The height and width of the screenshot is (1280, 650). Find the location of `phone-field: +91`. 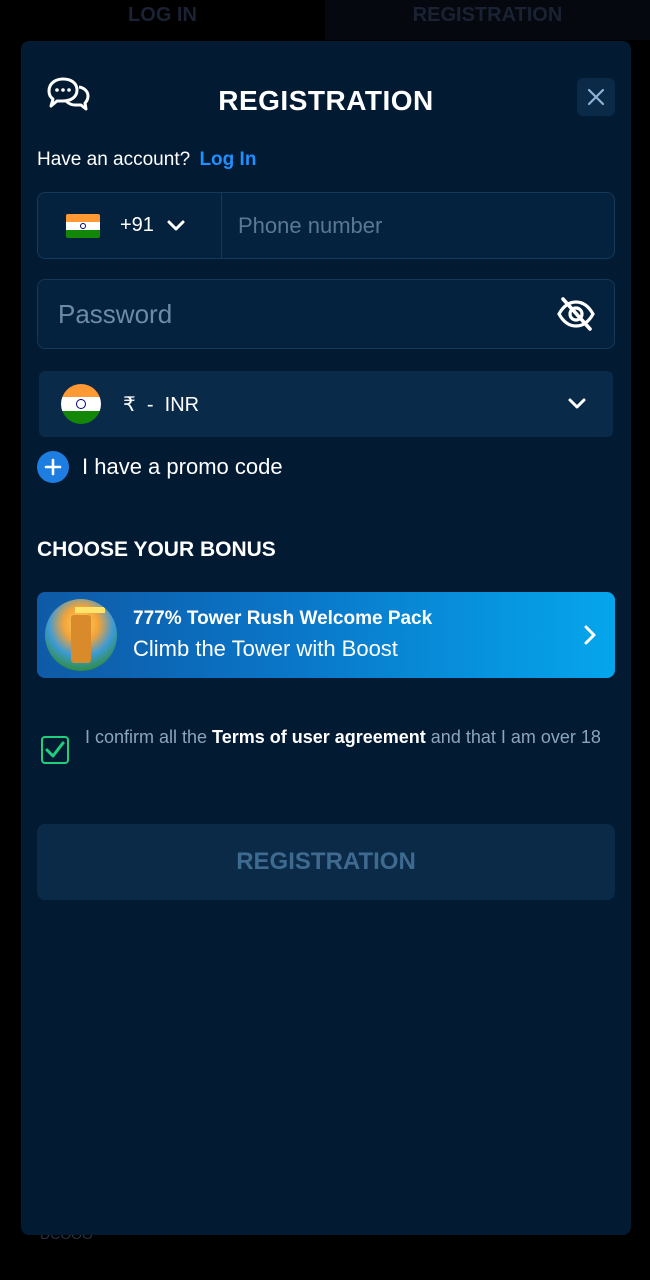

phone-field: +91 is located at coordinates (326, 225).